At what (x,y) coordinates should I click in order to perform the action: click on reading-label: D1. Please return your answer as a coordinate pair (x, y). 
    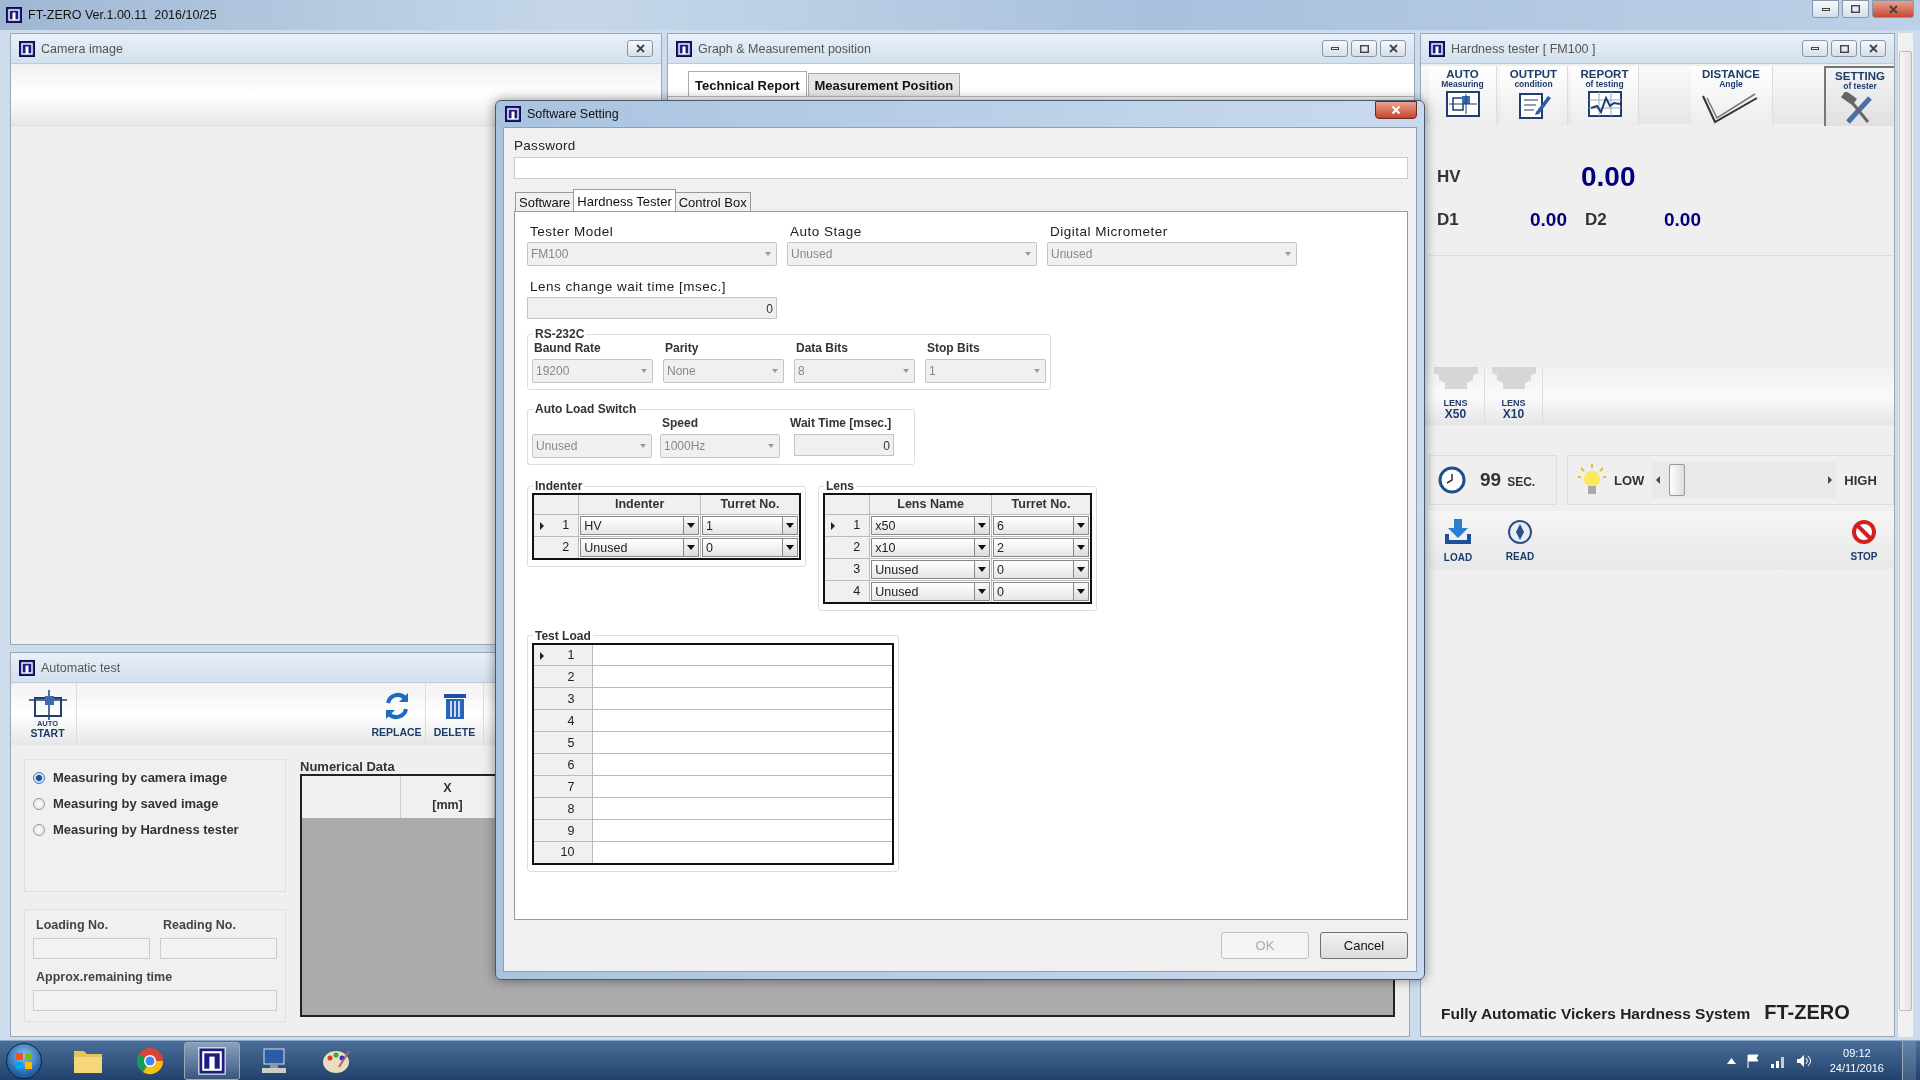
    Looking at the image, I should click on (1448, 220).